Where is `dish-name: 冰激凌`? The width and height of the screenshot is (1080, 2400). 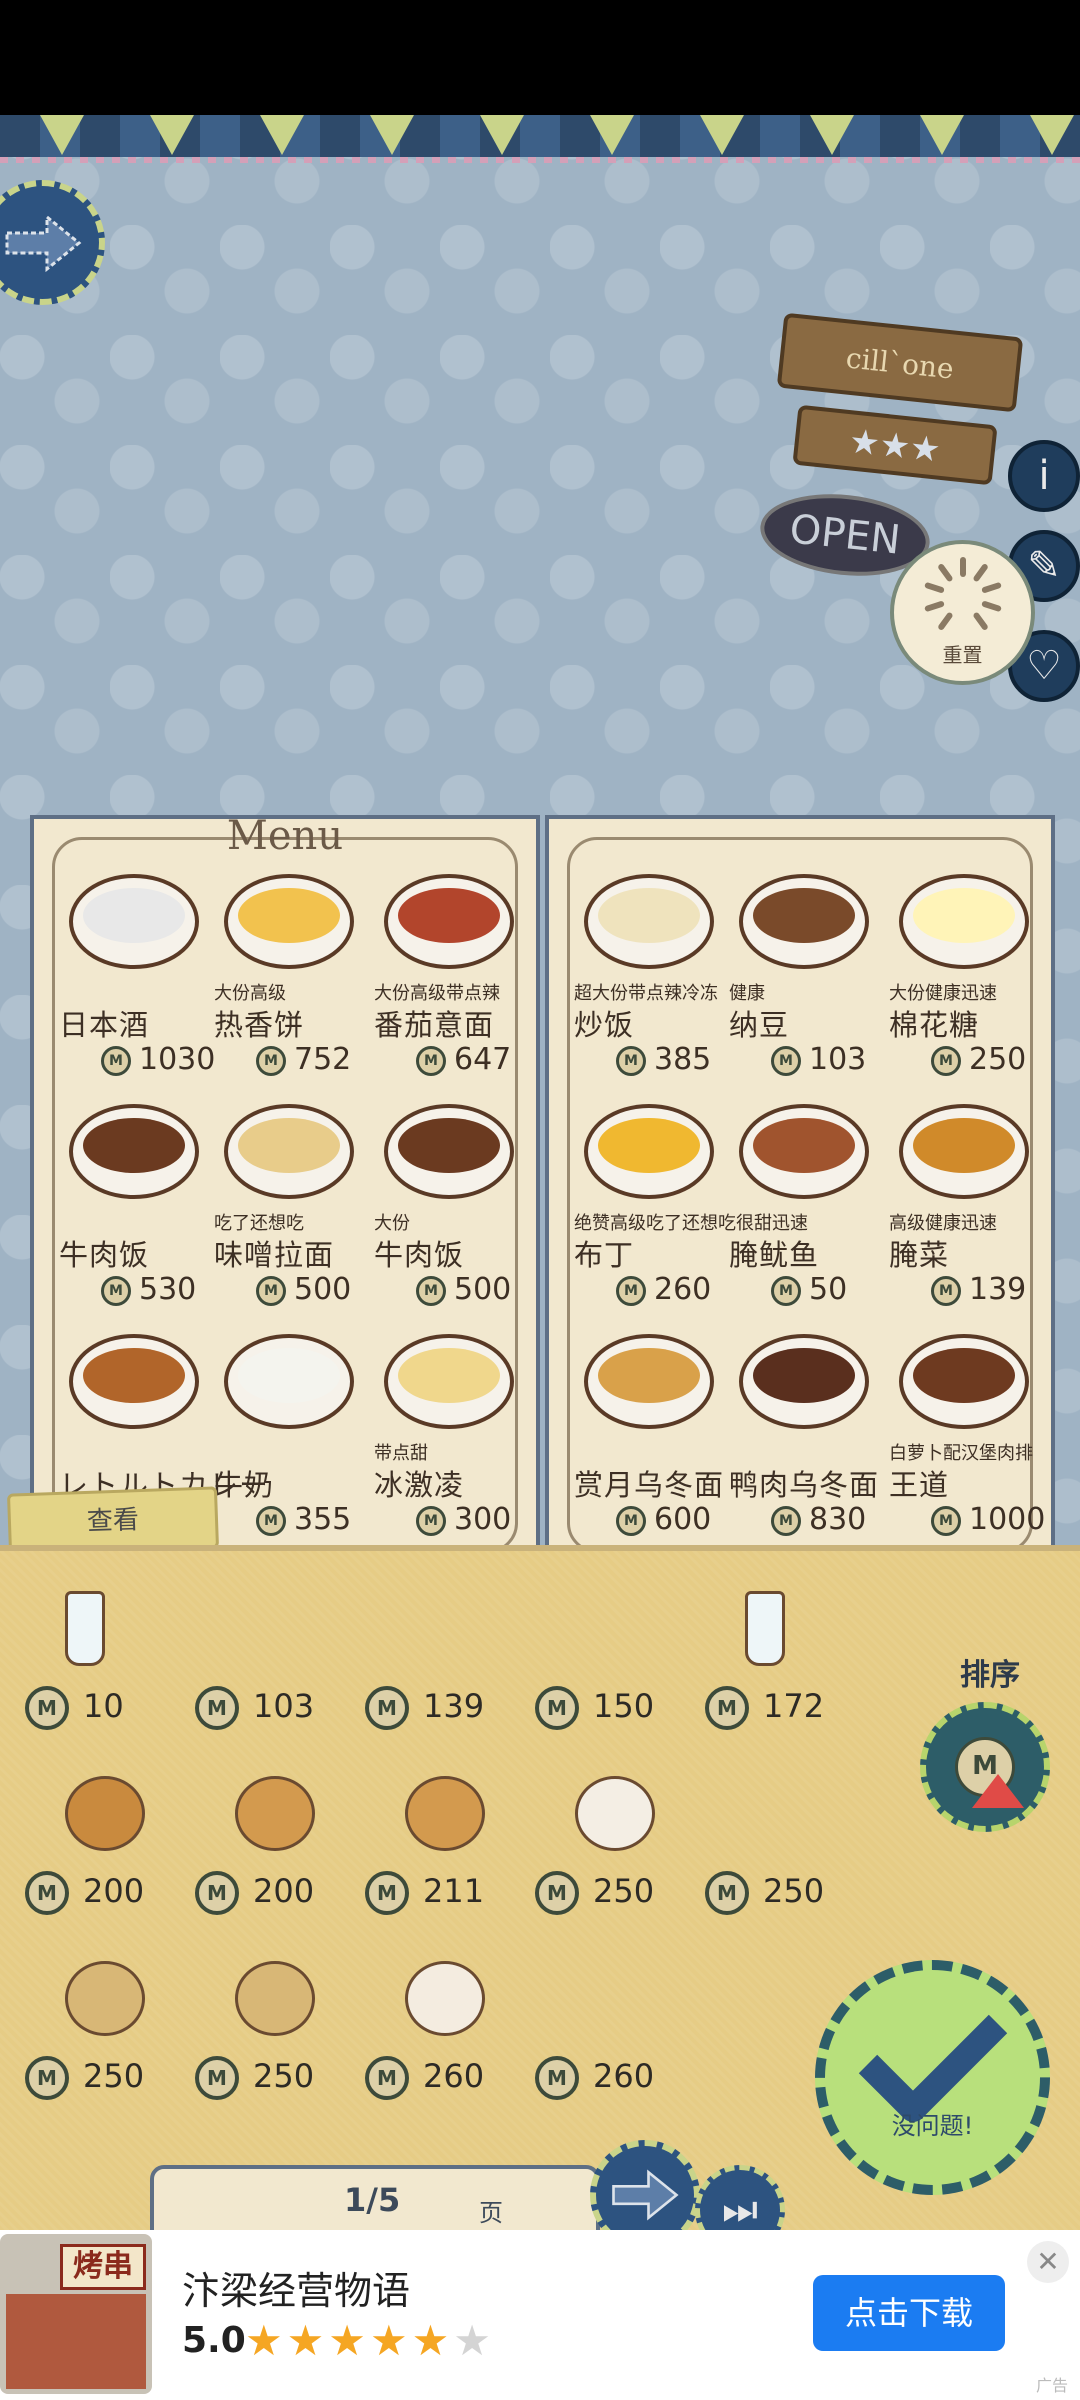 dish-name: 冰激凌 is located at coordinates (419, 1485).